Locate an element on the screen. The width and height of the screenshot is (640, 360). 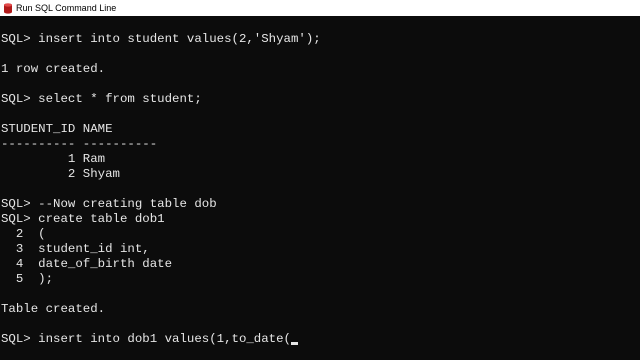
console-line: SQL> select * from student; is located at coordinates (101, 99).